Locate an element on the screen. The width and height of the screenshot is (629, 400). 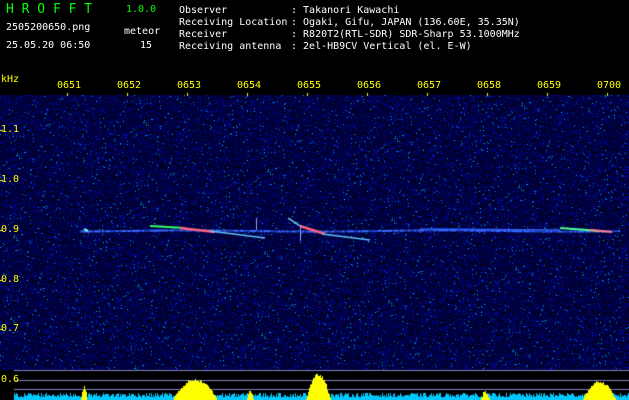
antenna-label: Receiving antenna is located at coordinates (230, 46).